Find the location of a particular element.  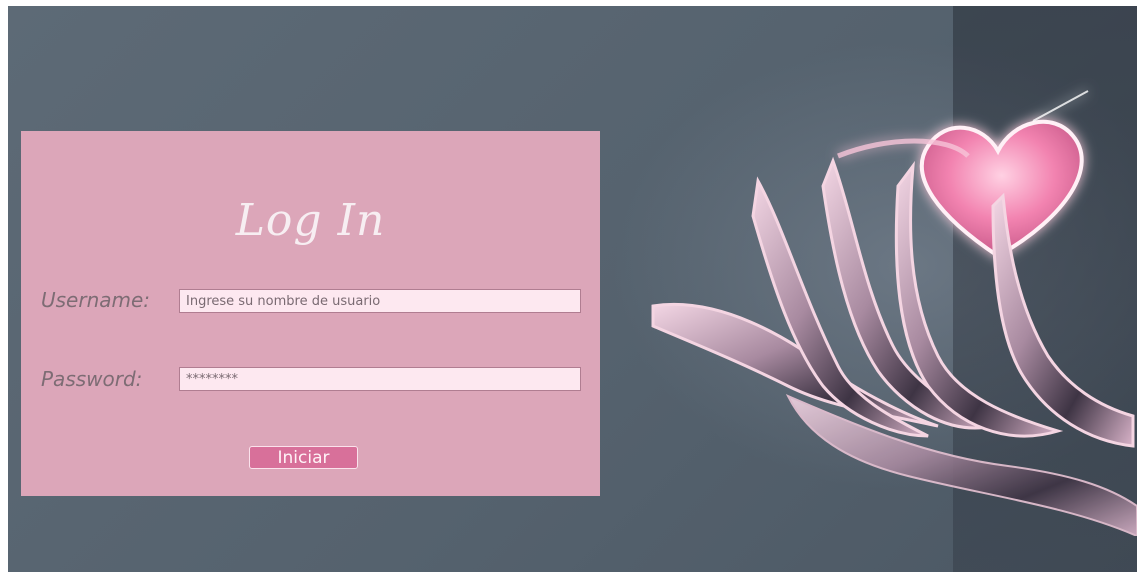

username-input is located at coordinates (380, 301).